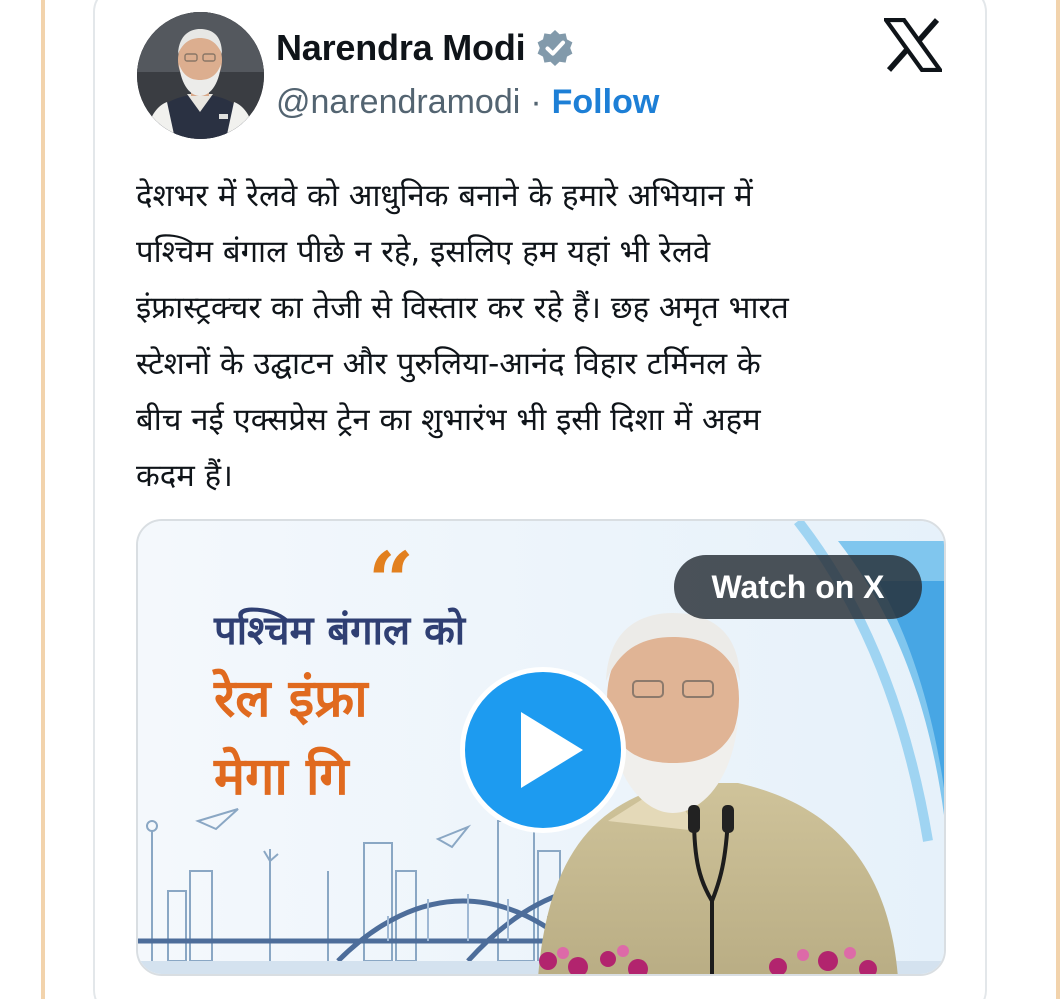 This screenshot has width=1064, height=999. What do you see at coordinates (555, 48) in the screenshot?
I see `verified-badge-icon` at bounding box center [555, 48].